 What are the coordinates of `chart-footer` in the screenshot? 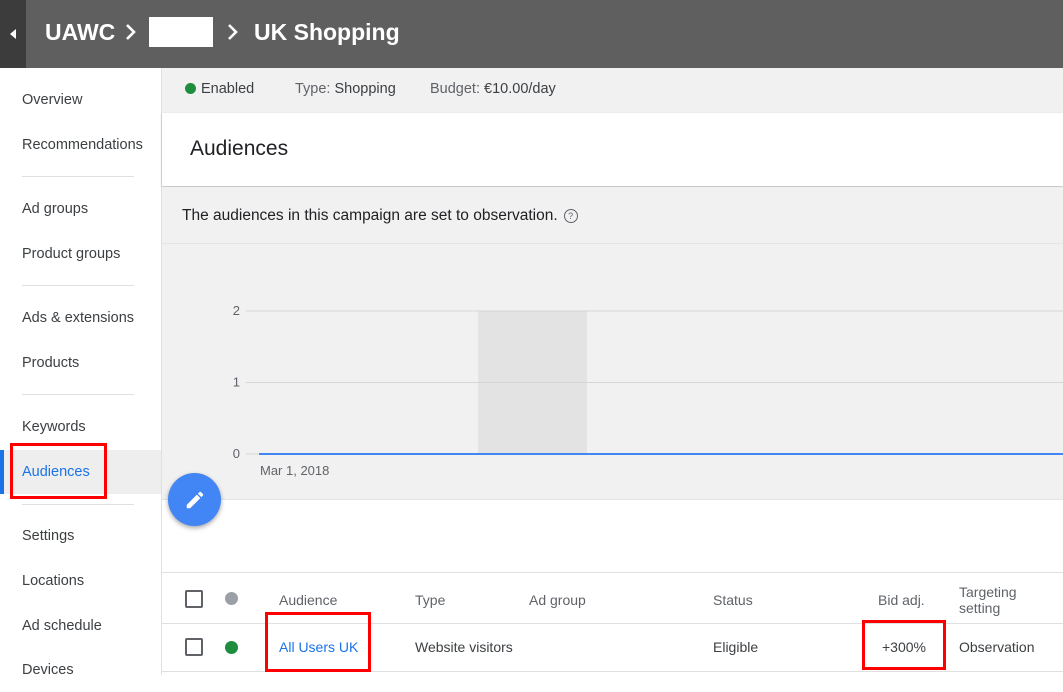 It's located at (612, 536).